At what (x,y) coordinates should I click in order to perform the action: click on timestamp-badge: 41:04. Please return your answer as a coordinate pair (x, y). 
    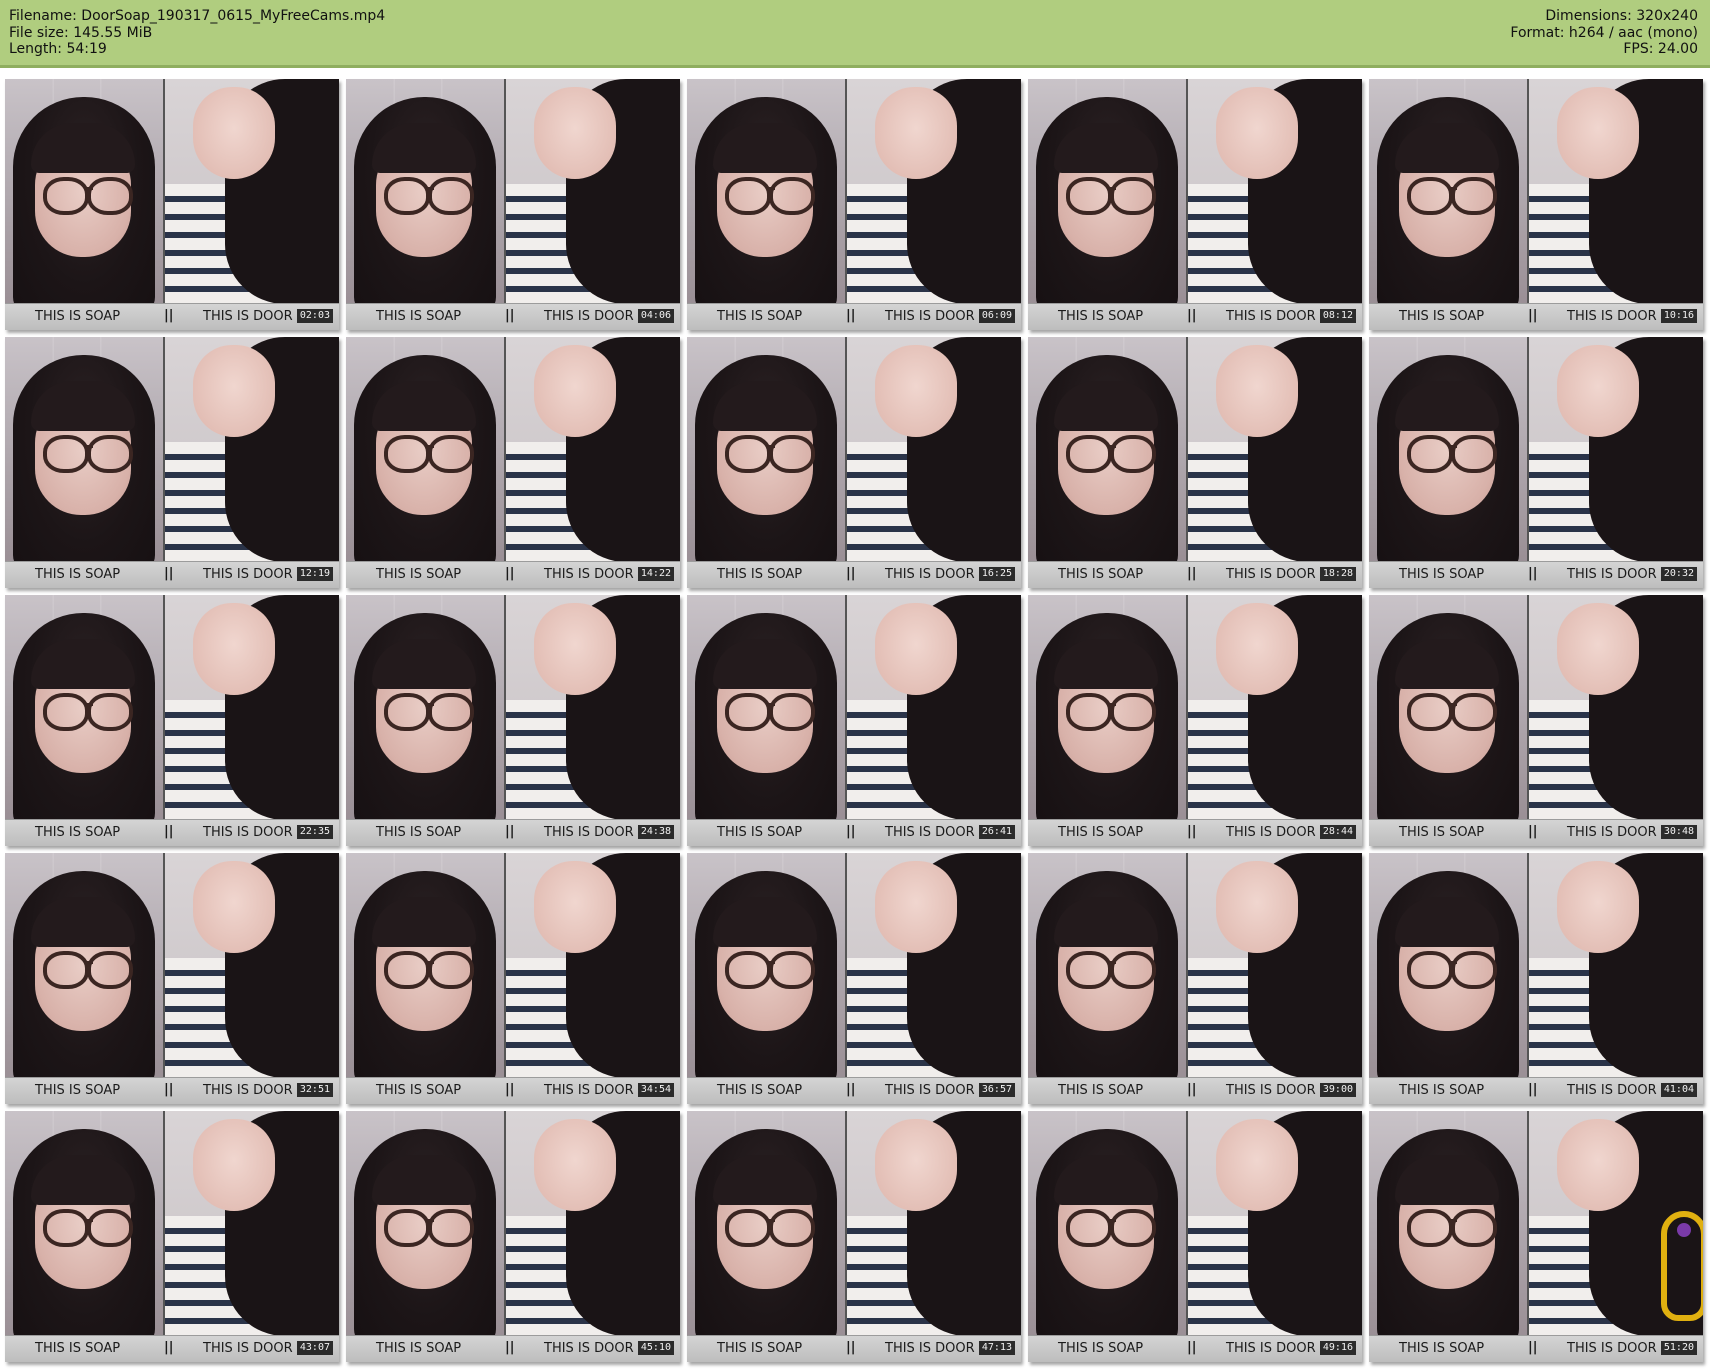
    Looking at the image, I should click on (1678, 1090).